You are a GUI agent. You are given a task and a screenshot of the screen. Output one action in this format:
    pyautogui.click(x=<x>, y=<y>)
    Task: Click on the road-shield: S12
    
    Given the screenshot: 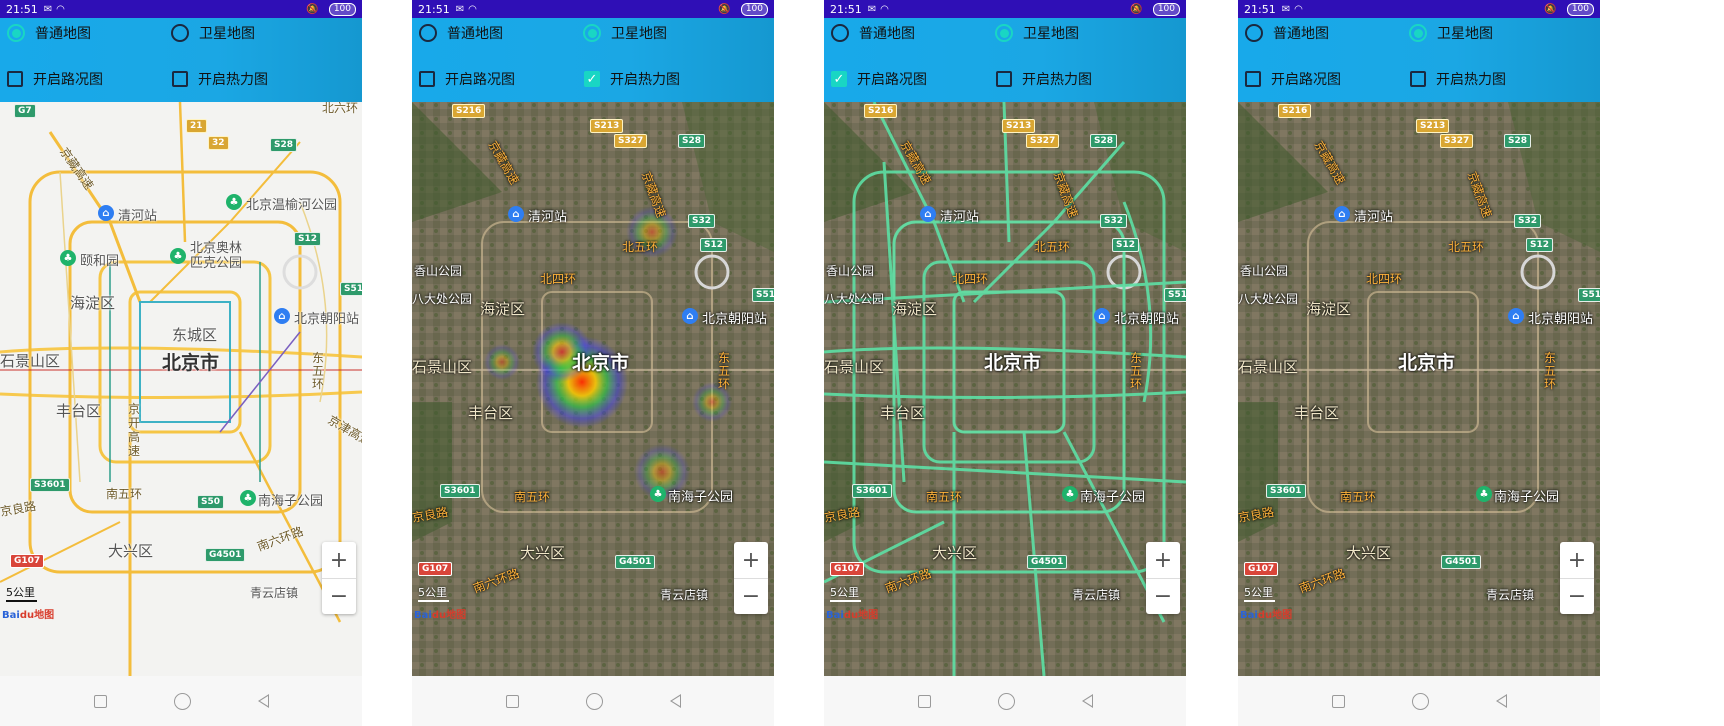 What is the action you would take?
    pyautogui.click(x=308, y=239)
    